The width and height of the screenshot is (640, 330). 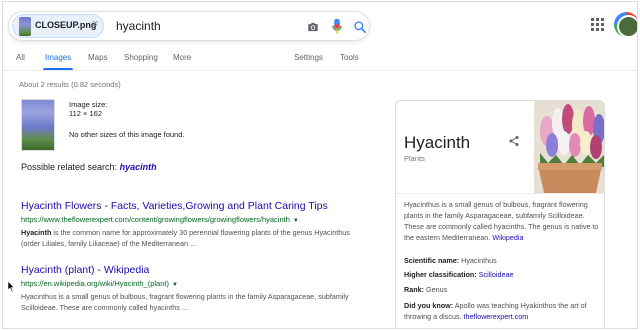 I want to click on chip-thumbnail, so click(x=25, y=26).